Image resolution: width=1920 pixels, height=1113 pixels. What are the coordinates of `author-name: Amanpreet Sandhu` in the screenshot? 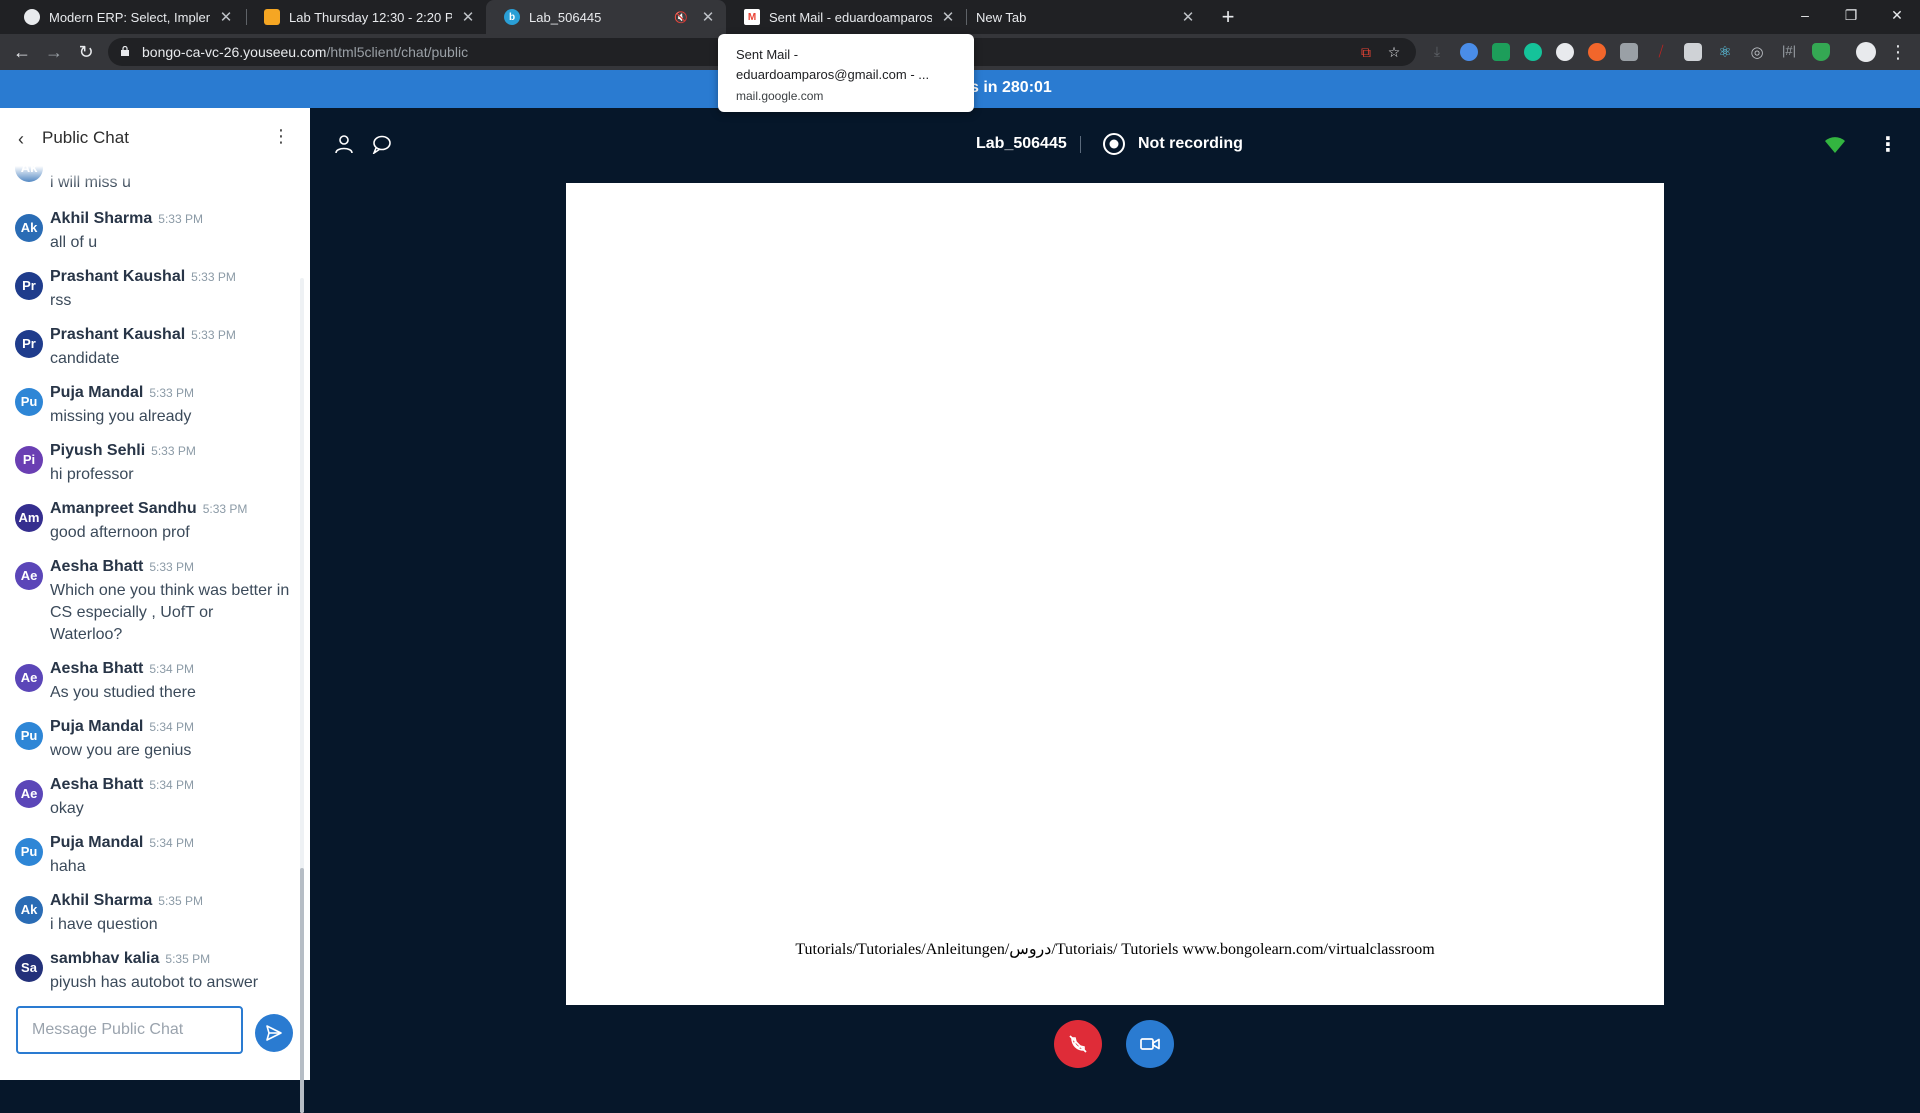 It's located at (123, 508).